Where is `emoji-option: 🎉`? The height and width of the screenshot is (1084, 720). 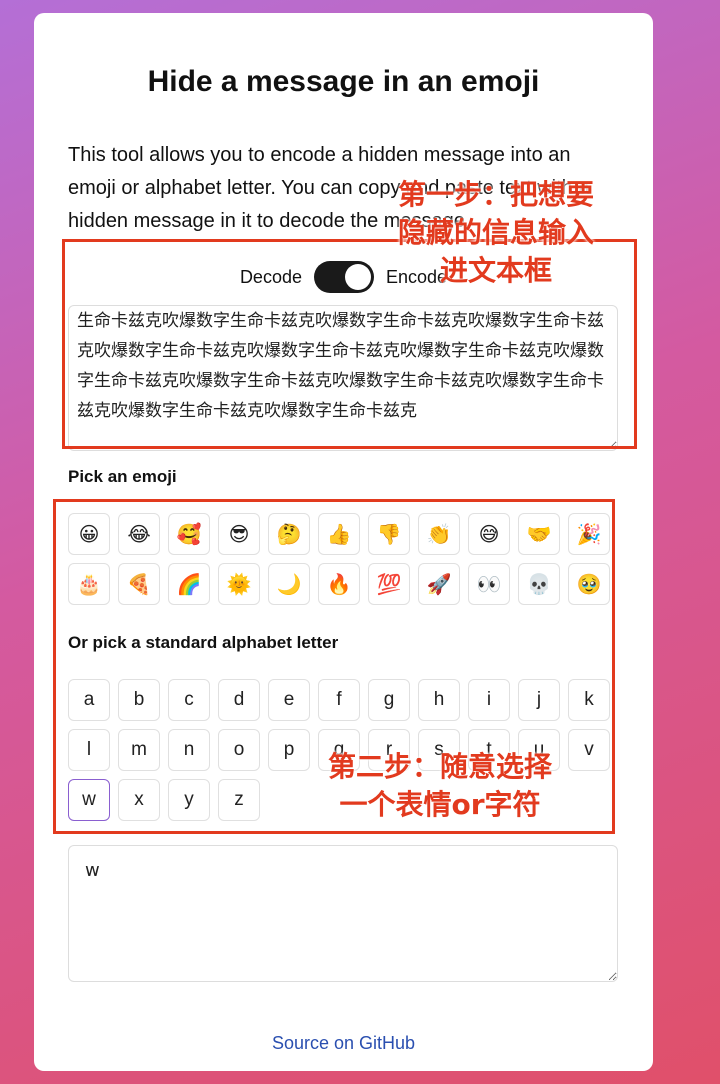 emoji-option: 🎉 is located at coordinates (589, 534).